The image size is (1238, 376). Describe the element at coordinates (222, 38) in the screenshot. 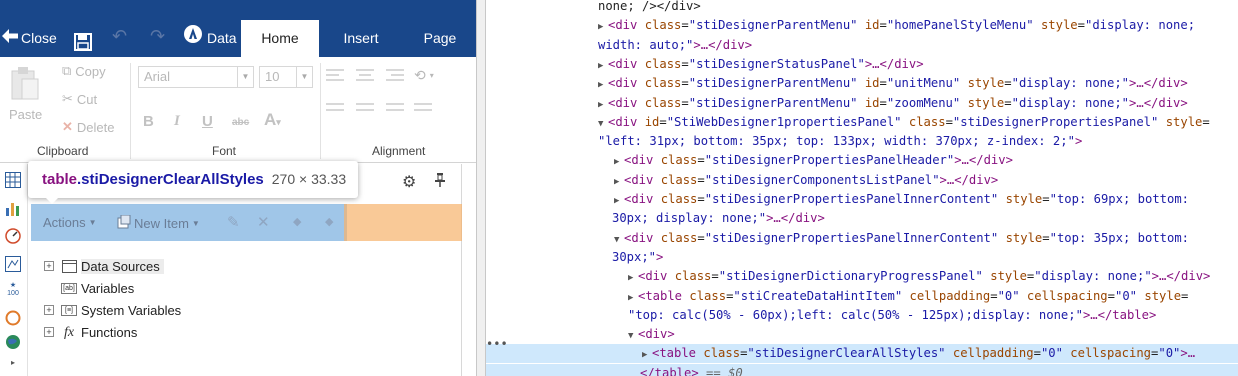

I see `data-label: Data` at that location.